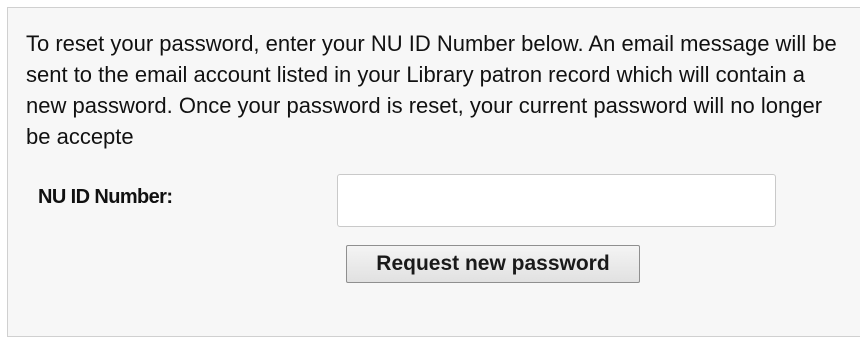 The width and height of the screenshot is (860, 337). What do you see at coordinates (556, 200) in the screenshot?
I see `nu-id-input` at bounding box center [556, 200].